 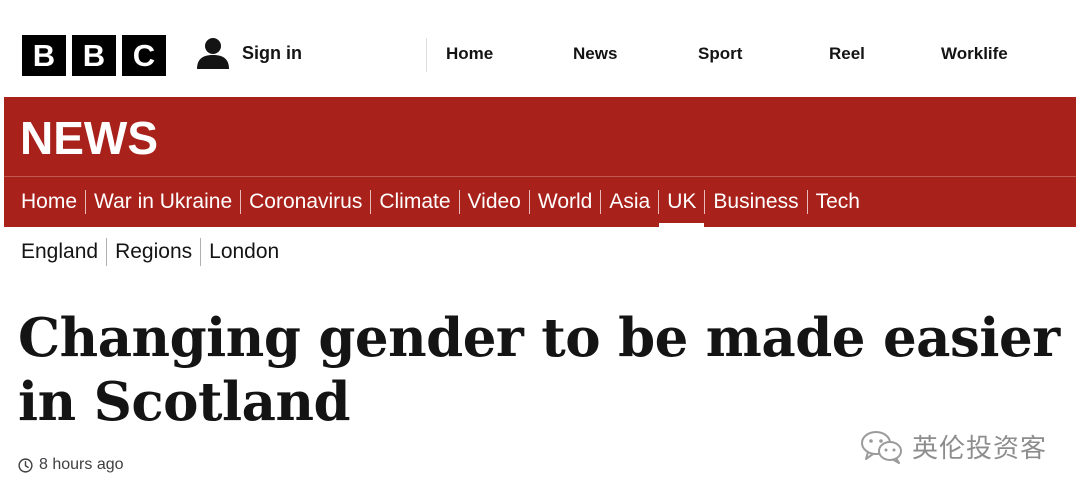 What do you see at coordinates (414, 202) in the screenshot?
I see `section-nav-climate: Climate` at bounding box center [414, 202].